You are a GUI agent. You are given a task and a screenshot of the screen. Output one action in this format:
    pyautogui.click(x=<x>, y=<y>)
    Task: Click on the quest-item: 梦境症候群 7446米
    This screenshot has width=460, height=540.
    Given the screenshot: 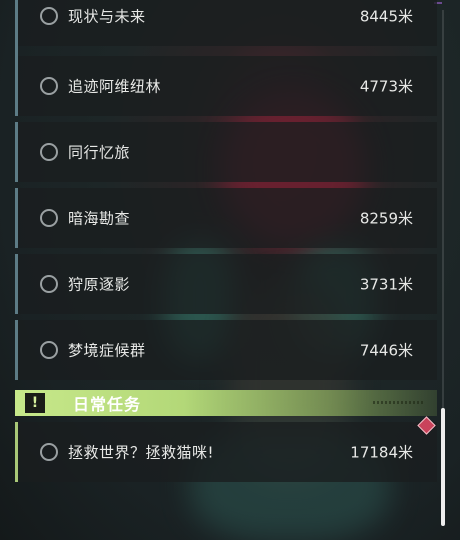 What is the action you would take?
    pyautogui.click(x=226, y=350)
    